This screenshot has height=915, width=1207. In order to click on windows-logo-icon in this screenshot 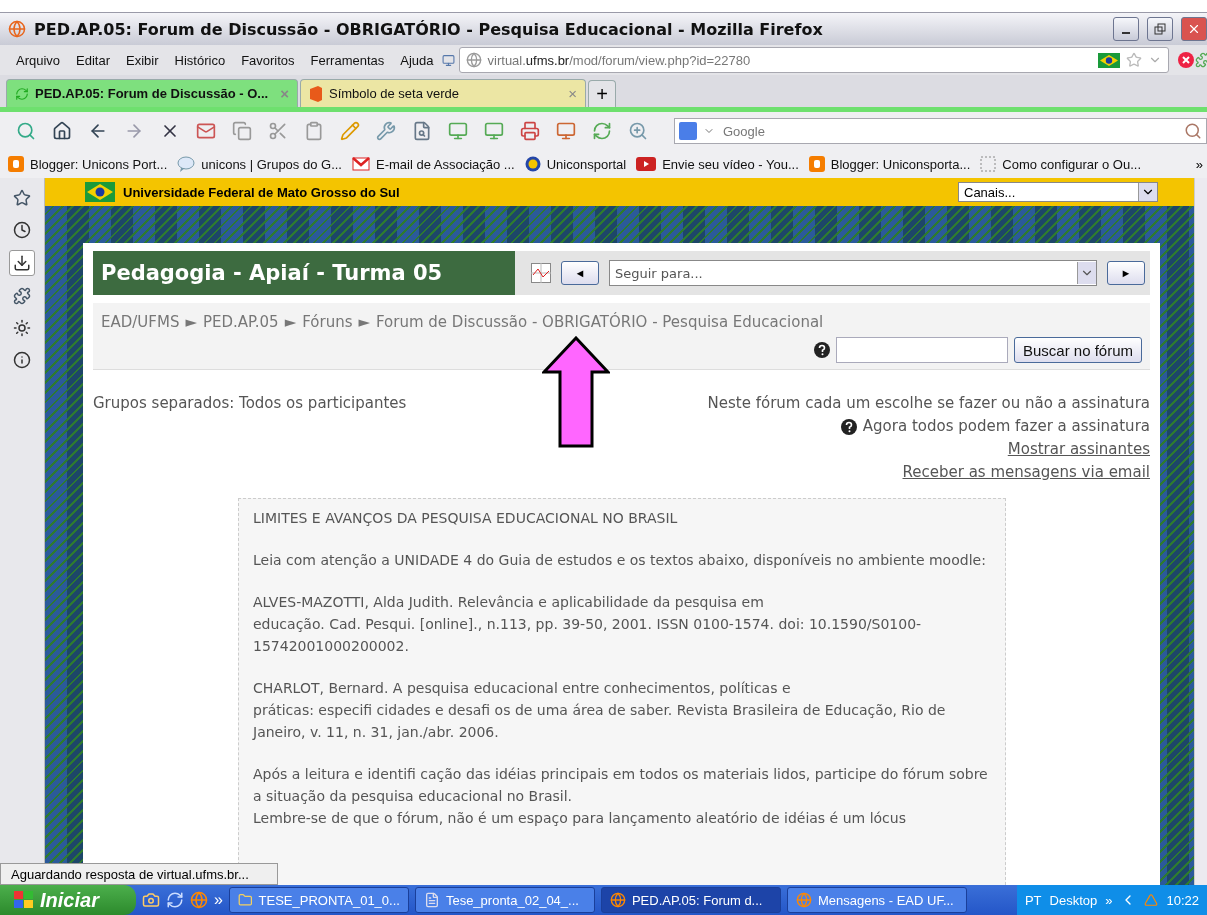, I will do `click(24, 900)`.